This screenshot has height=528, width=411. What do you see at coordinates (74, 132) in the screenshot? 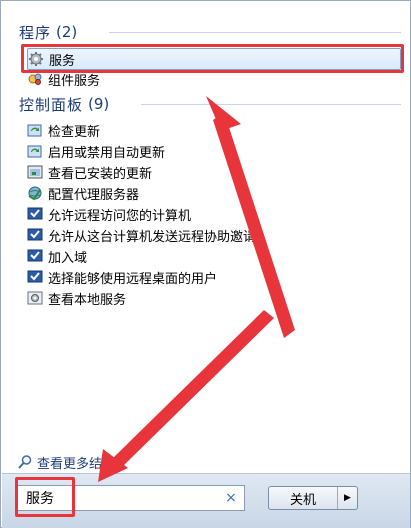
I see `item-label: 检查更新` at bounding box center [74, 132].